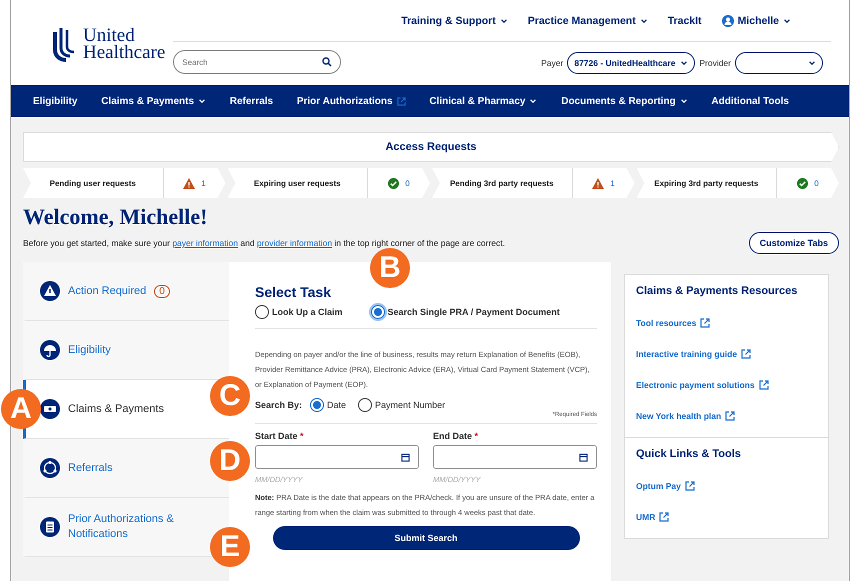 The width and height of the screenshot is (859, 581). I want to click on search-by-label: Search By:, so click(278, 405).